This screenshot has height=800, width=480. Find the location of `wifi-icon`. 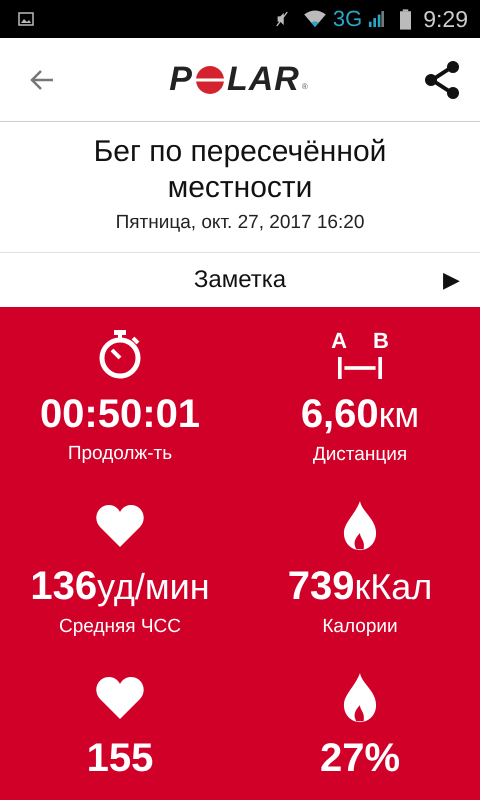

wifi-icon is located at coordinates (314, 19).